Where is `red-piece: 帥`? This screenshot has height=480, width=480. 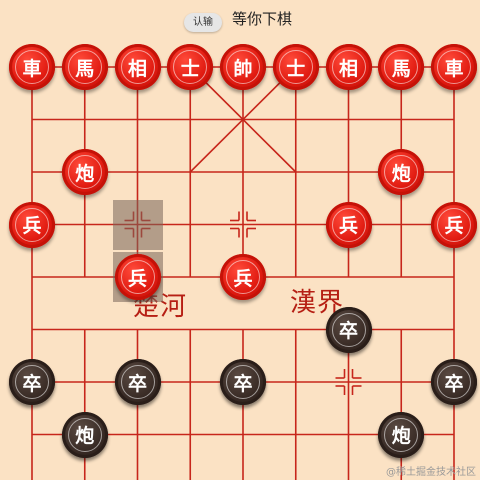 red-piece: 帥 is located at coordinates (243, 67).